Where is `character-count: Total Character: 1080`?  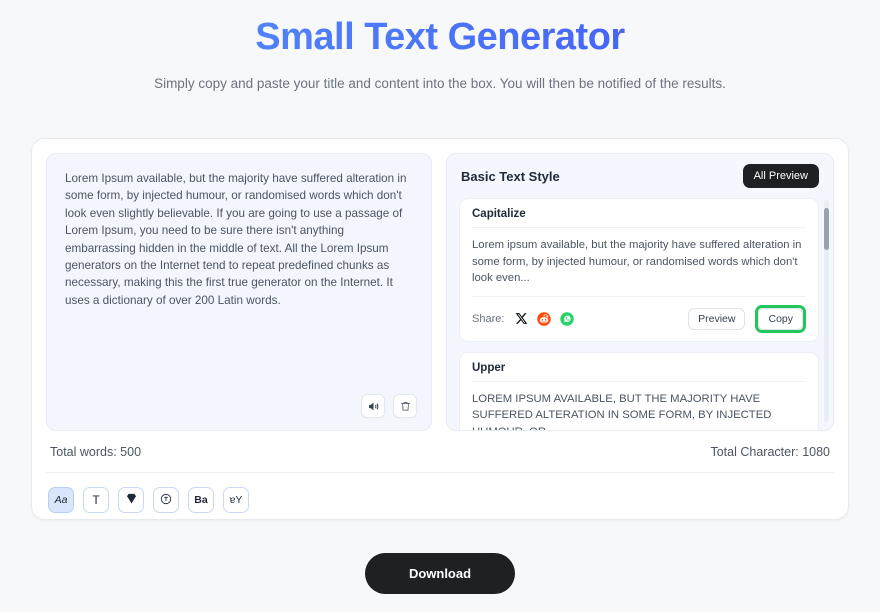
character-count: Total Character: 1080 is located at coordinates (770, 452).